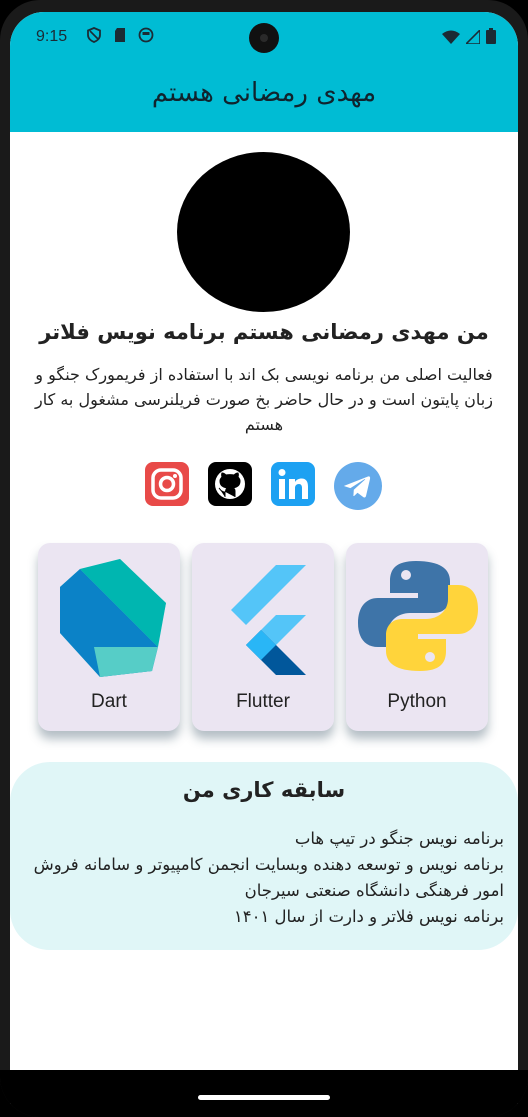 Image resolution: width=528 pixels, height=1117 pixels. I want to click on instagram-icon, so click(167, 484).